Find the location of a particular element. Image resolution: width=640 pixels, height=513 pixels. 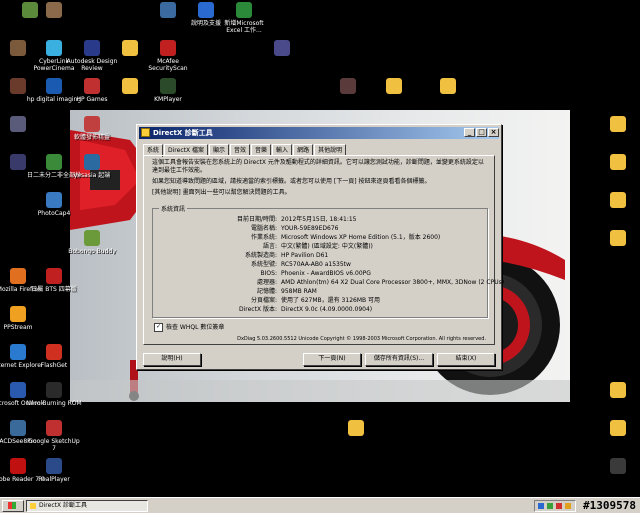

system-info-key: 目前日期/時間: is located at coordinates (256, 219).